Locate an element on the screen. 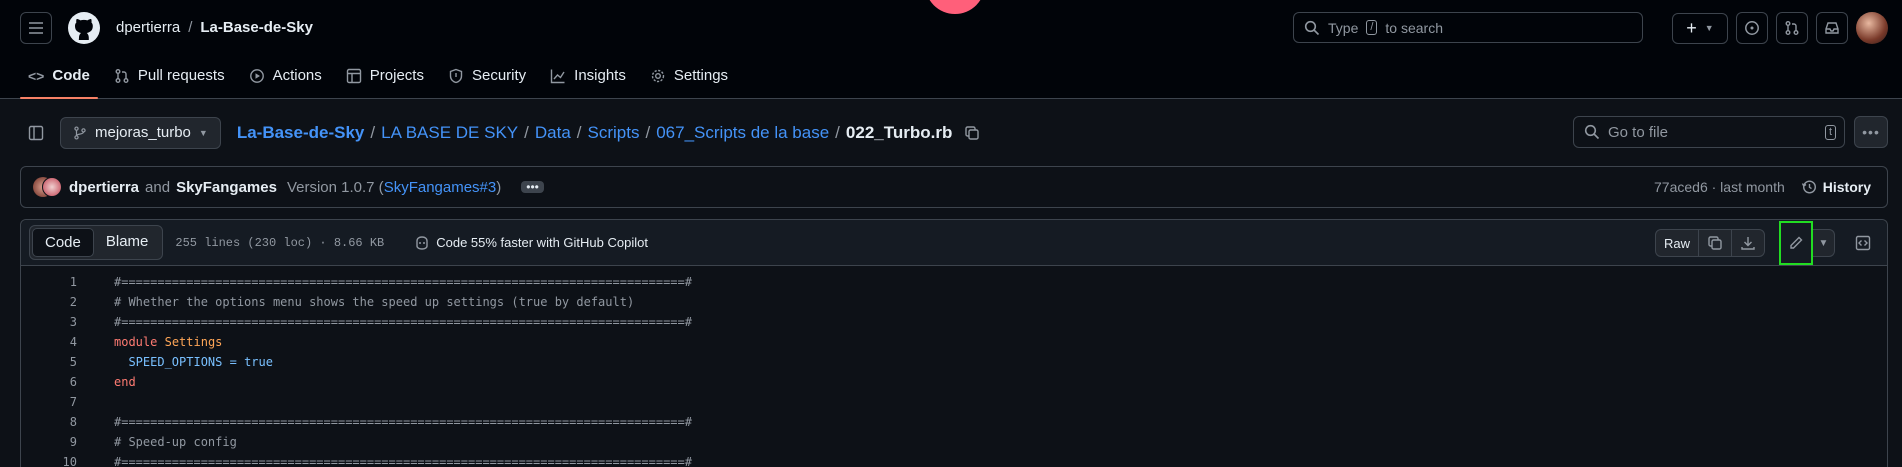 This screenshot has height=467, width=1902. tab-actions: Actions is located at coordinates (285, 82).